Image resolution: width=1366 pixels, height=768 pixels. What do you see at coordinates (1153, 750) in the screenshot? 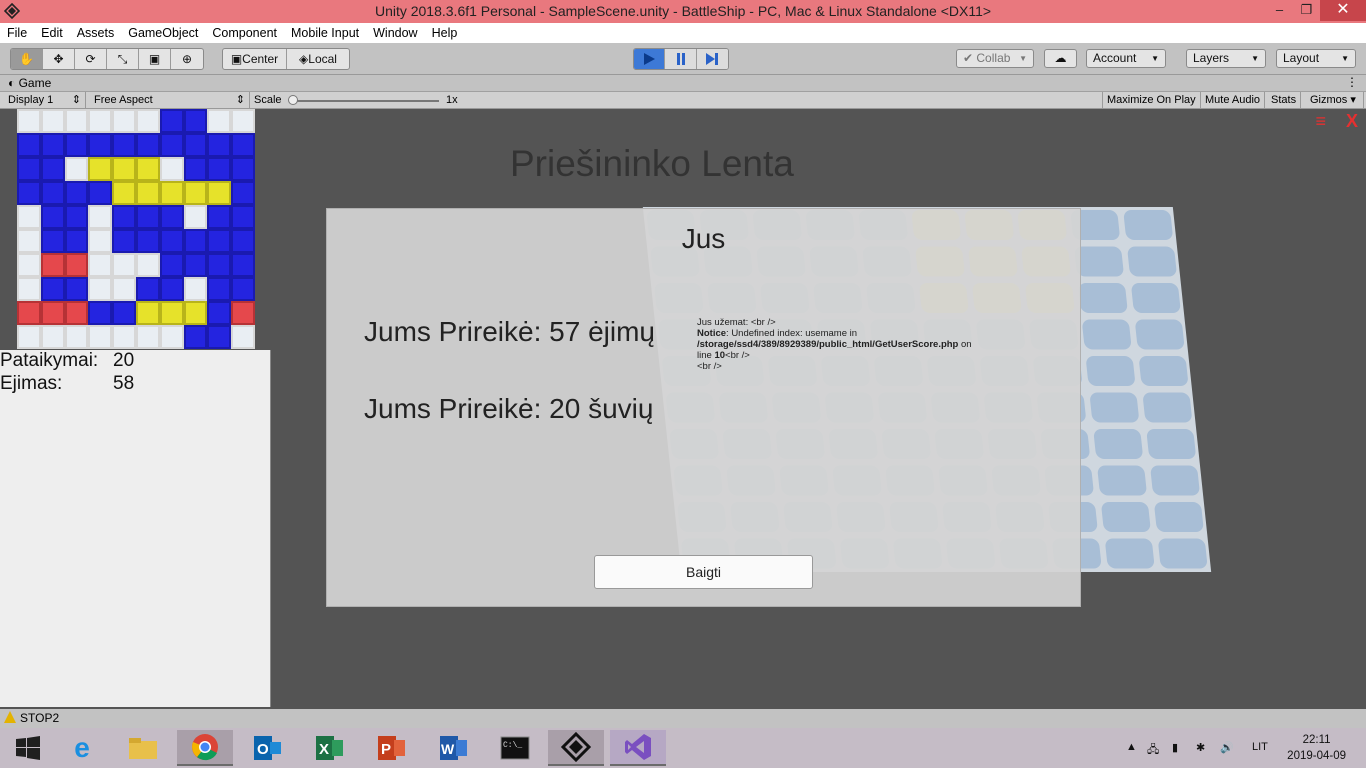
I see `network-icon: 🖧` at bounding box center [1153, 750].